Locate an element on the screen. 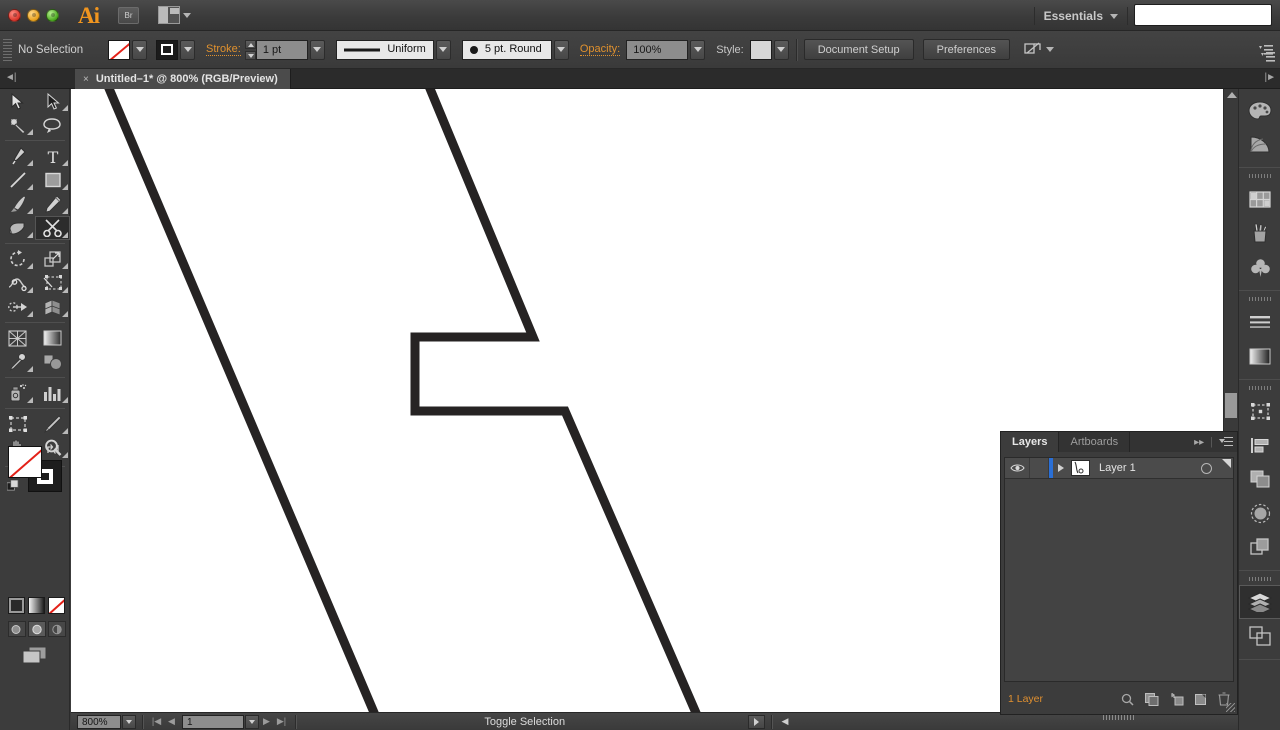 This screenshot has height=730, width=1280. free-transform-tool is located at coordinates (52, 283).